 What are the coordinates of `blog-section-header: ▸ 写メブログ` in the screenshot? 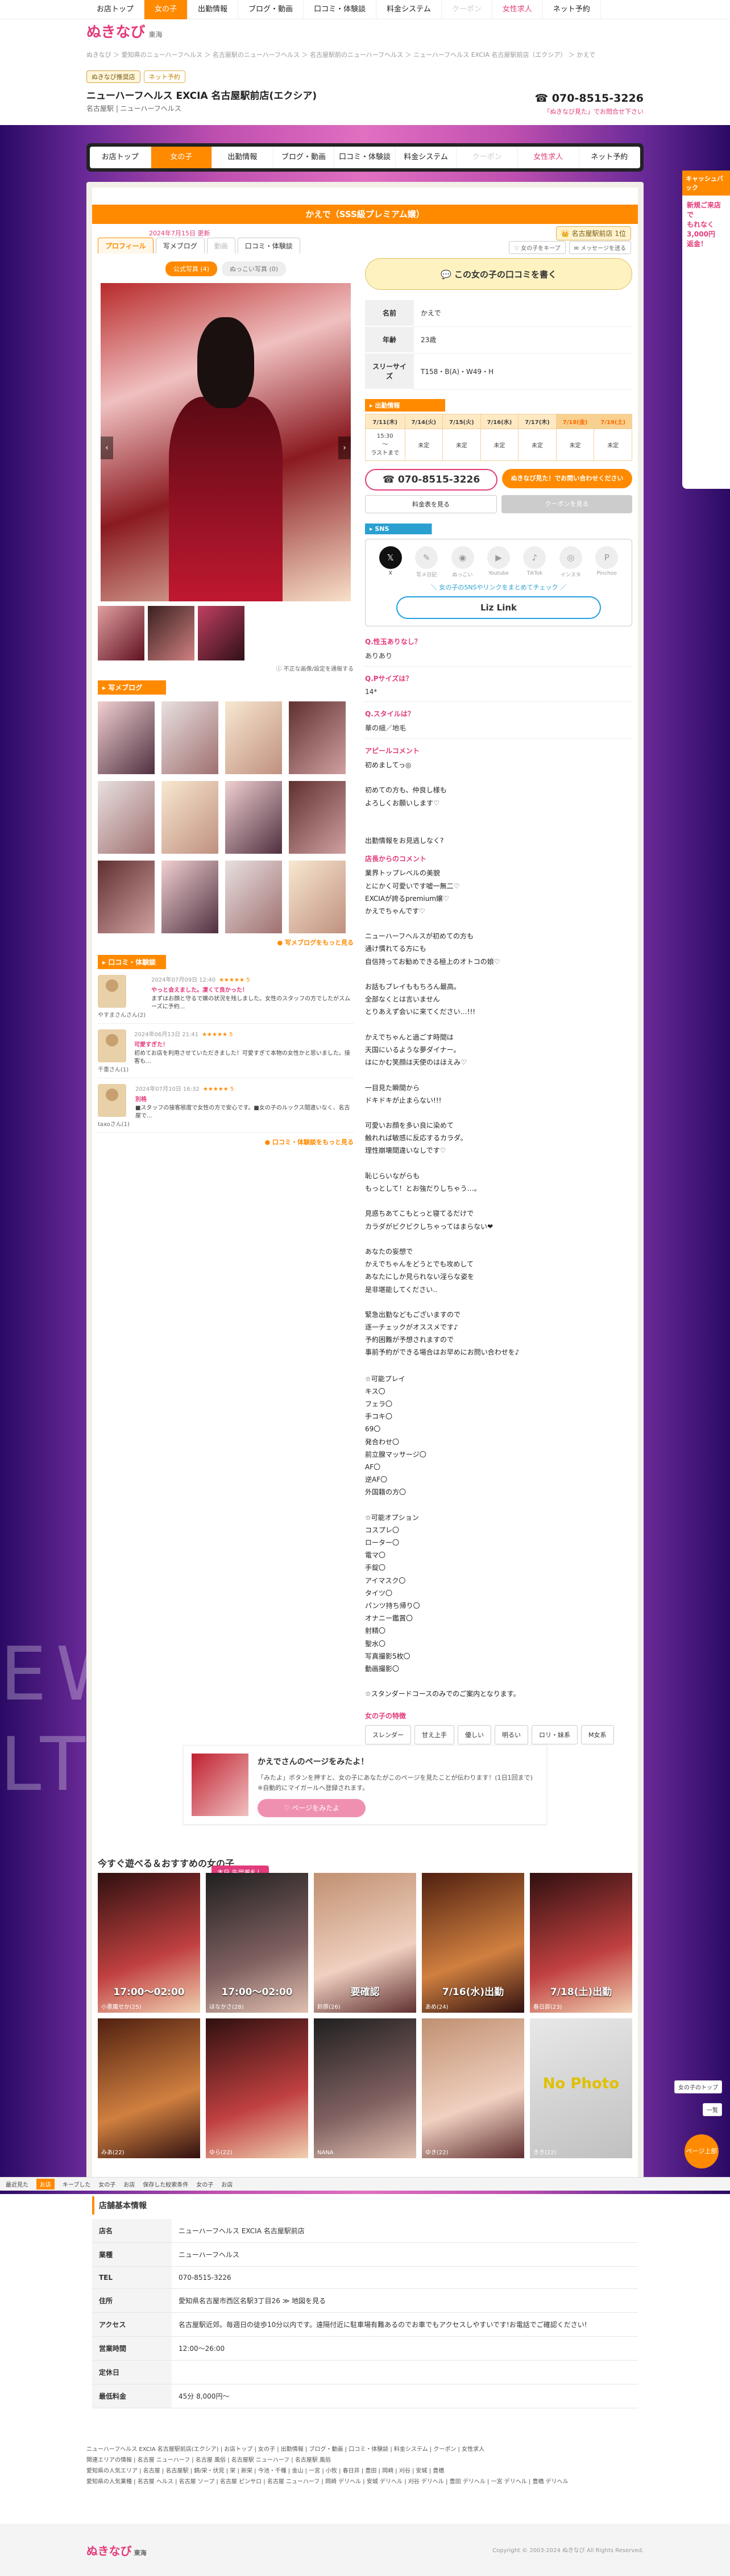 It's located at (154, 688).